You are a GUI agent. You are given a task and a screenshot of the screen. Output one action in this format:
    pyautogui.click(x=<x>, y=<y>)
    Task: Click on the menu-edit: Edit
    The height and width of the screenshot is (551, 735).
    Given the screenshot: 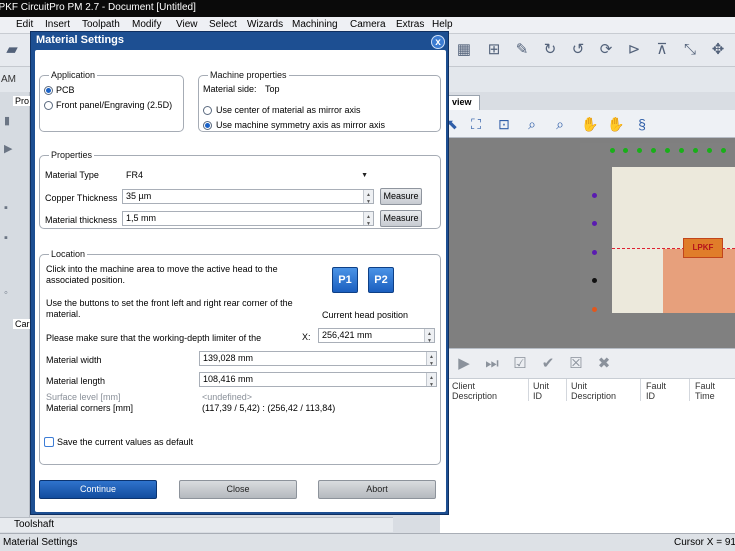 What is the action you would take?
    pyautogui.click(x=24, y=24)
    